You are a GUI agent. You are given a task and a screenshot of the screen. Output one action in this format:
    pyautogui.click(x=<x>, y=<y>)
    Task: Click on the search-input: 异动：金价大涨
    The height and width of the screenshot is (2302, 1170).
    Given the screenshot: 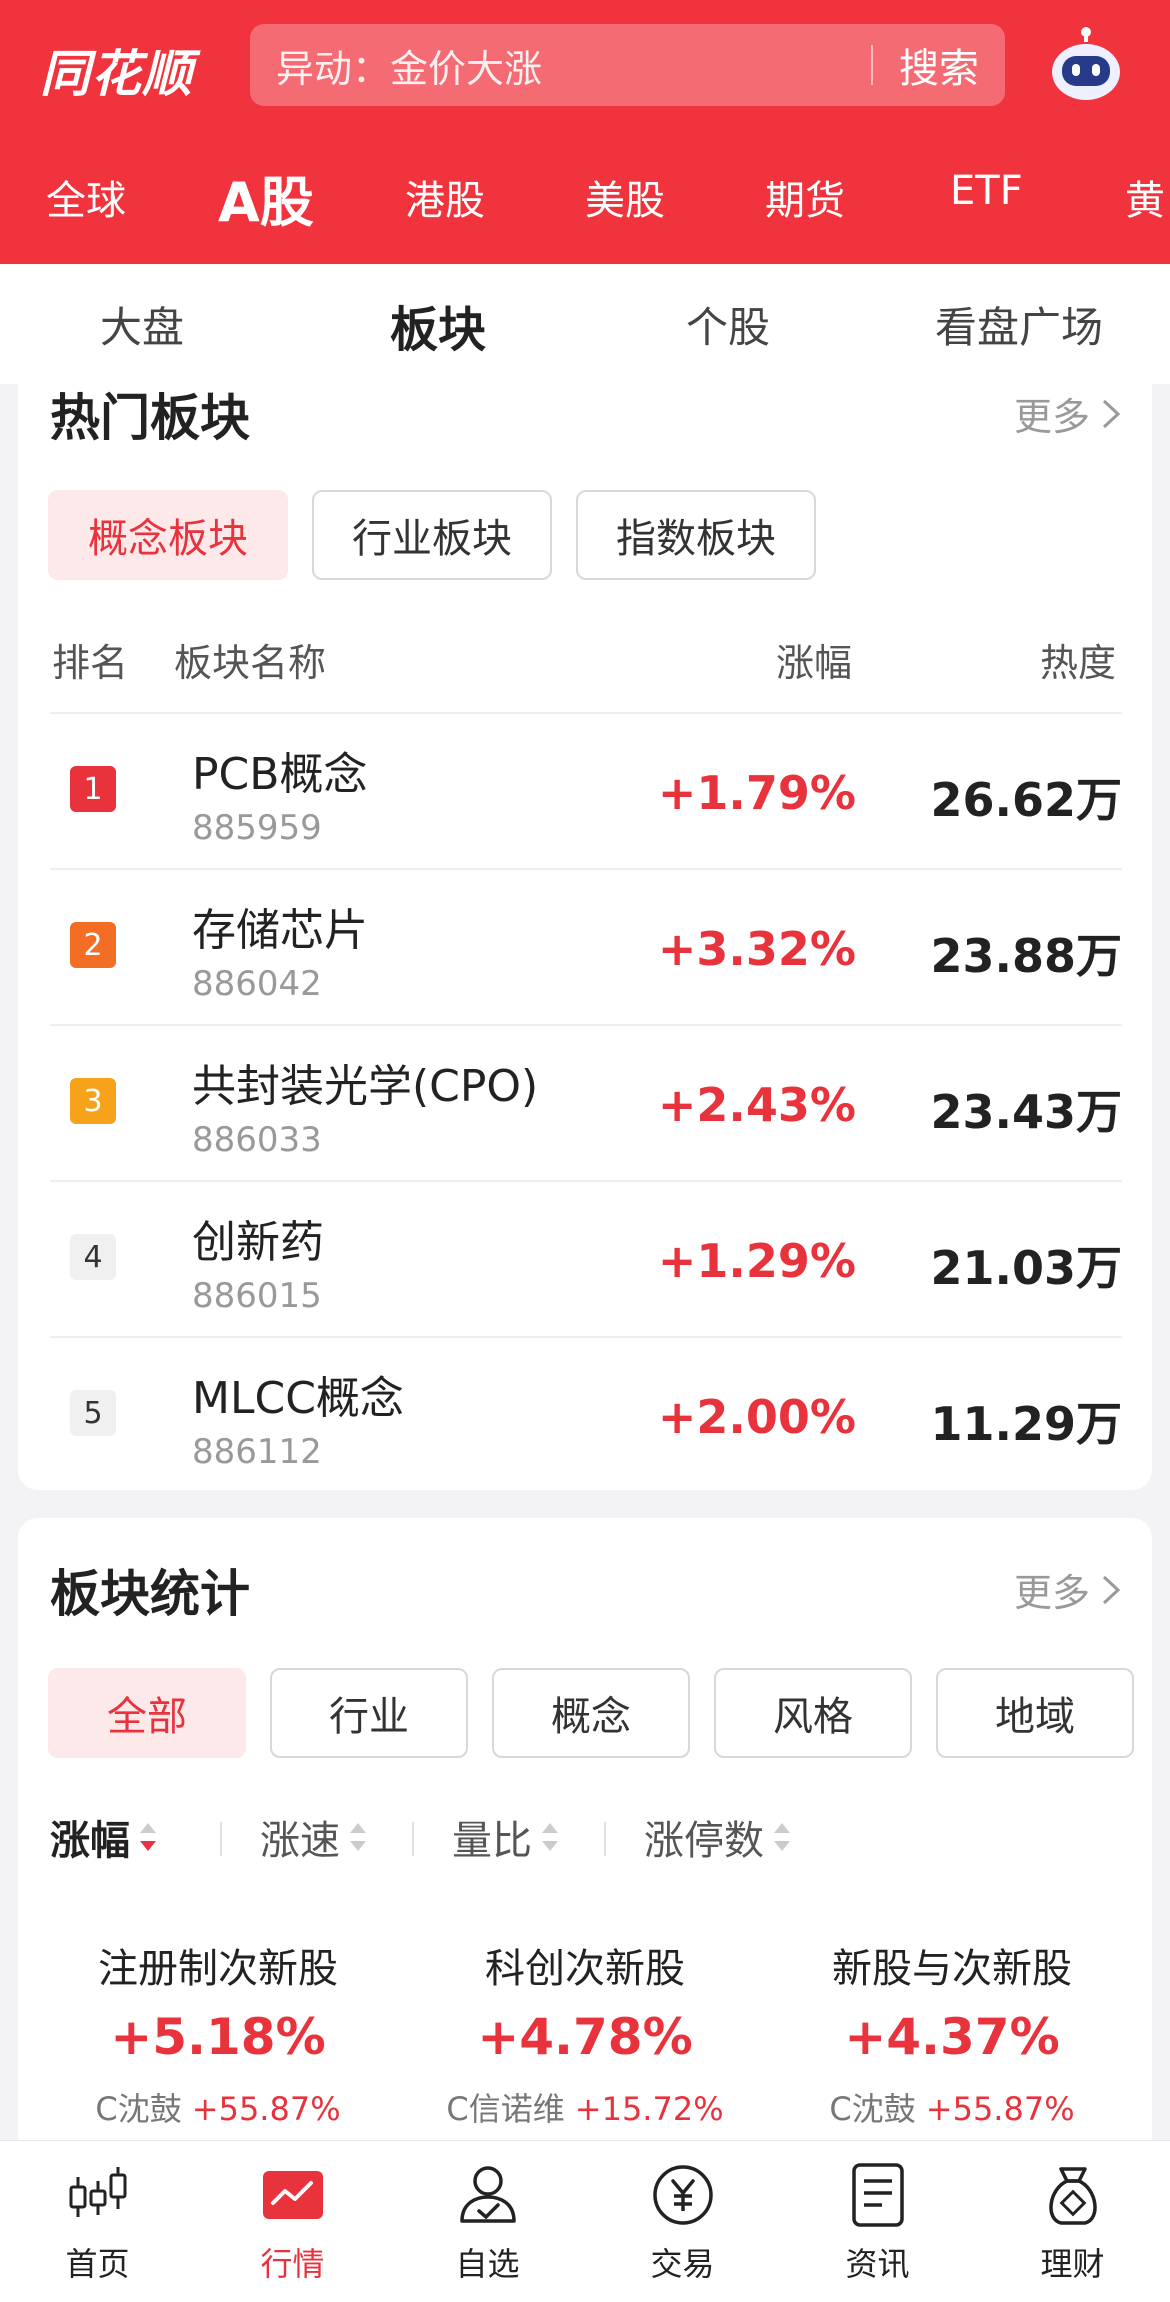 What is the action you would take?
    pyautogui.click(x=560, y=65)
    